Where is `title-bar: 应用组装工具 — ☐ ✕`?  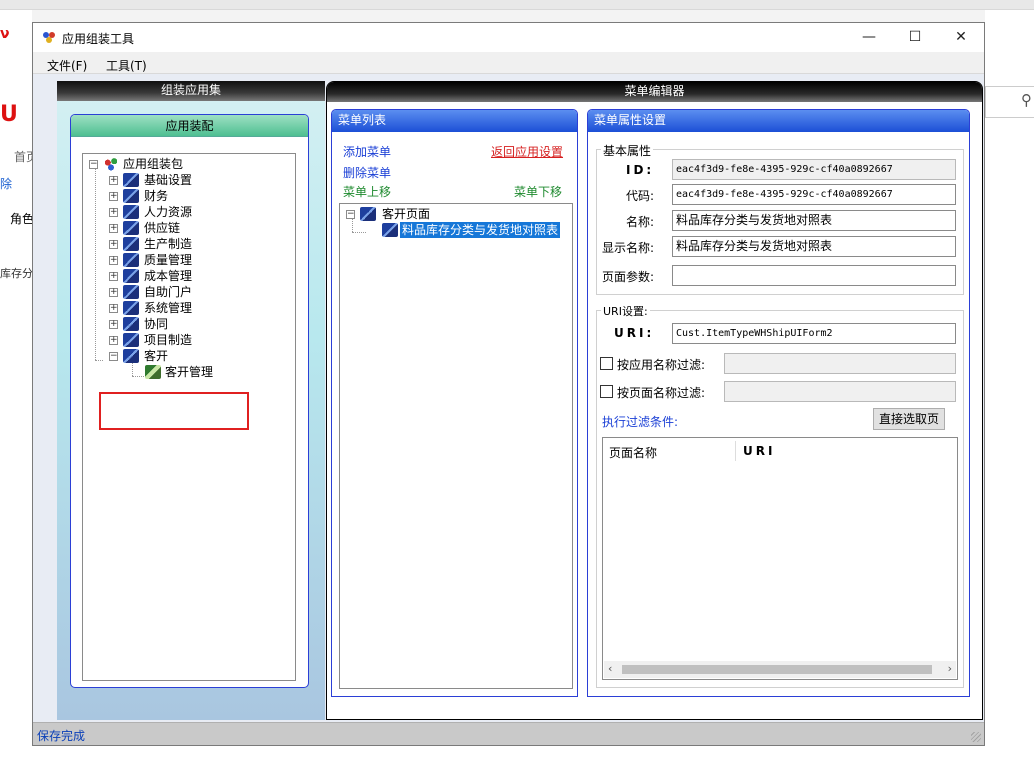 title-bar: 应用组装工具 — ☐ ✕ is located at coordinates (508, 37).